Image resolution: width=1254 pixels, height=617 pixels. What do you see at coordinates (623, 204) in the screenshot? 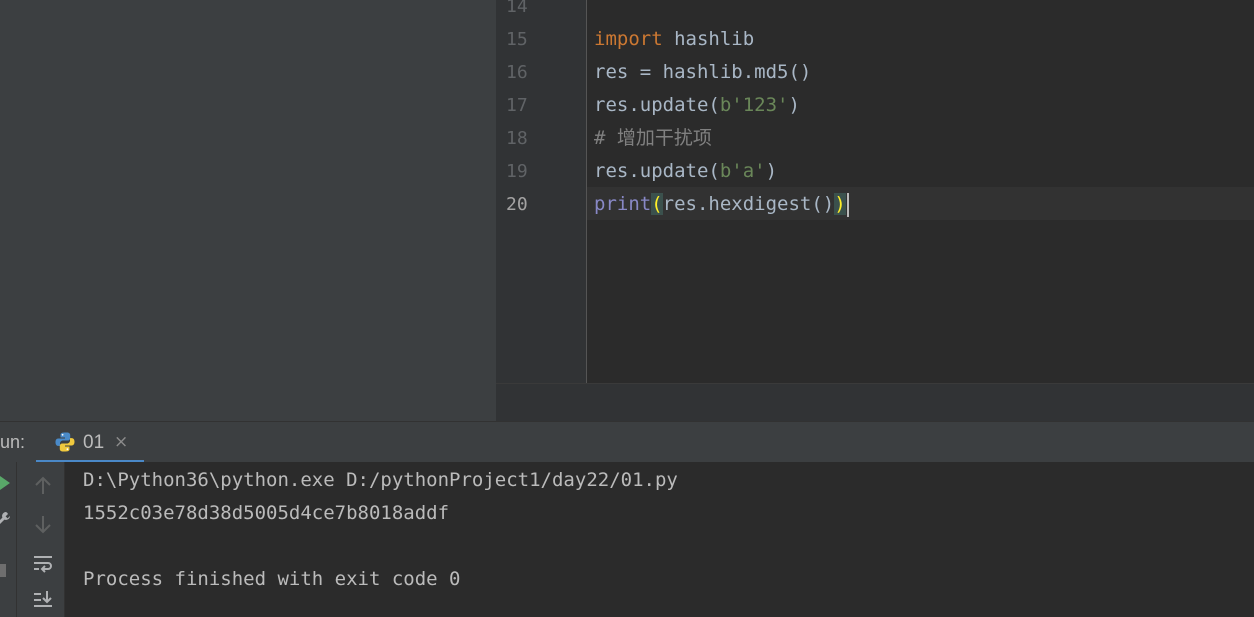
I see `builtin-print: print` at bounding box center [623, 204].